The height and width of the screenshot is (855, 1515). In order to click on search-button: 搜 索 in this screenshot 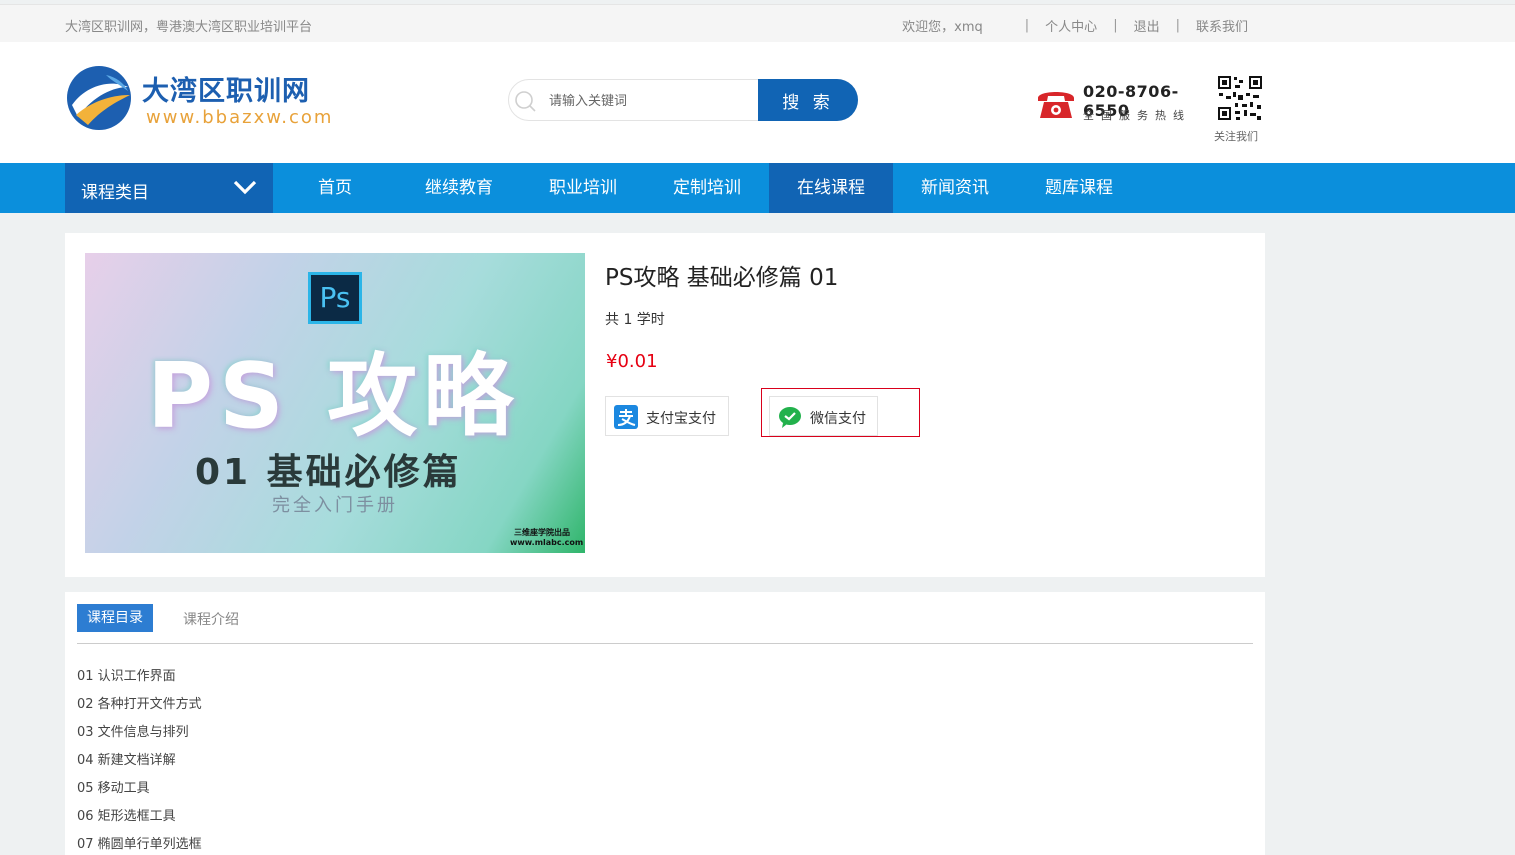, I will do `click(808, 100)`.